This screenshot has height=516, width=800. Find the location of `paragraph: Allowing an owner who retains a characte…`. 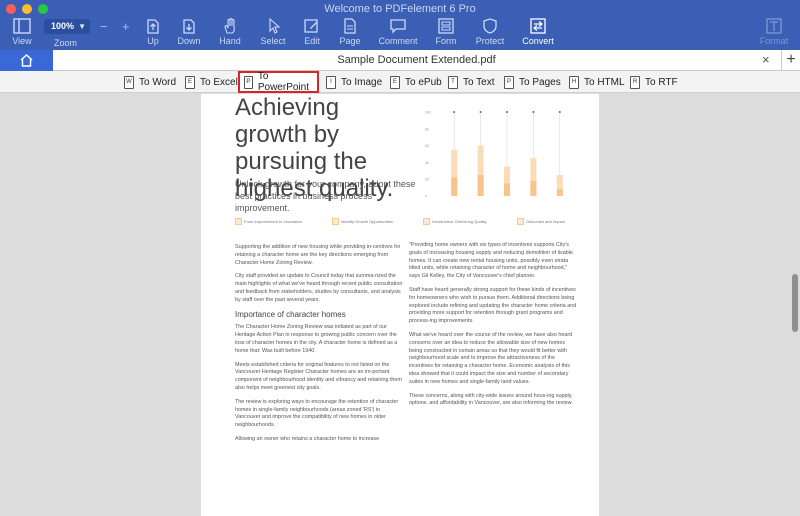

paragraph: Allowing an owner who retains a characte… is located at coordinates (307, 438).